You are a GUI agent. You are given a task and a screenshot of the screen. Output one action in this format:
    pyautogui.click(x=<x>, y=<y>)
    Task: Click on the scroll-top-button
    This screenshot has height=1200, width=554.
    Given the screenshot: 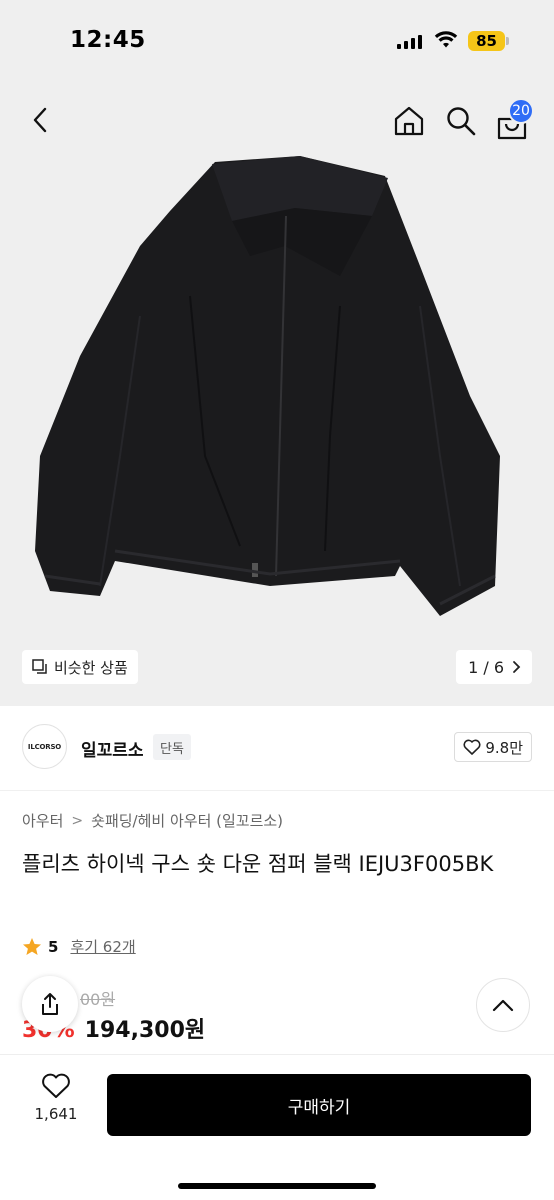 What is the action you would take?
    pyautogui.click(x=503, y=1005)
    